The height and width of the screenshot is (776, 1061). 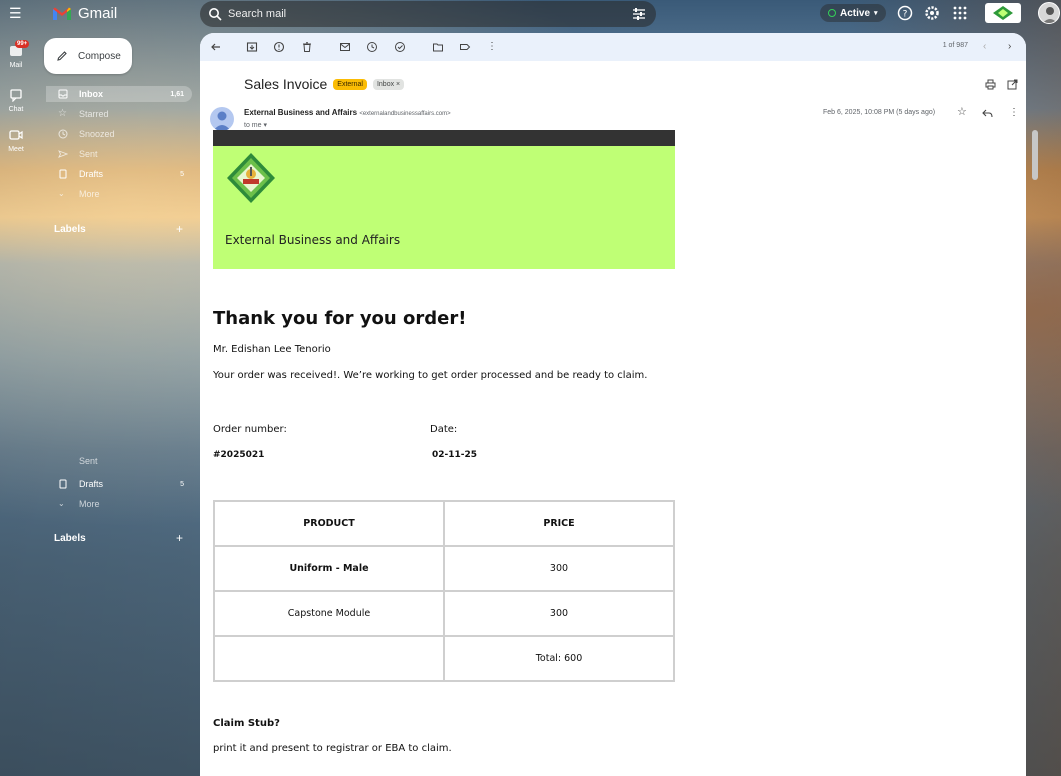 I want to click on add-label-button: +, so click(x=179, y=229).